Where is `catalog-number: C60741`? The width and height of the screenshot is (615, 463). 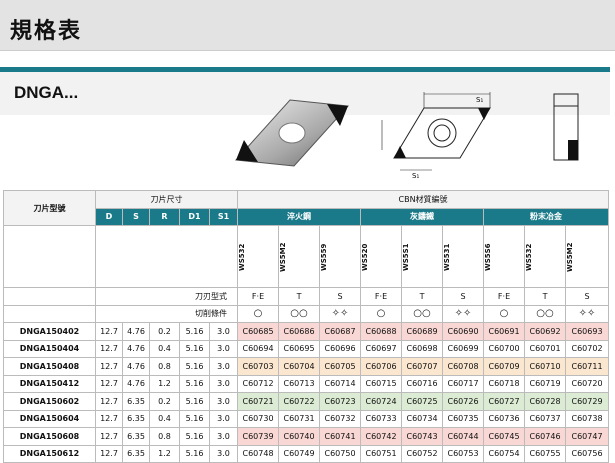
catalog-number: C60741 is located at coordinates (340, 436).